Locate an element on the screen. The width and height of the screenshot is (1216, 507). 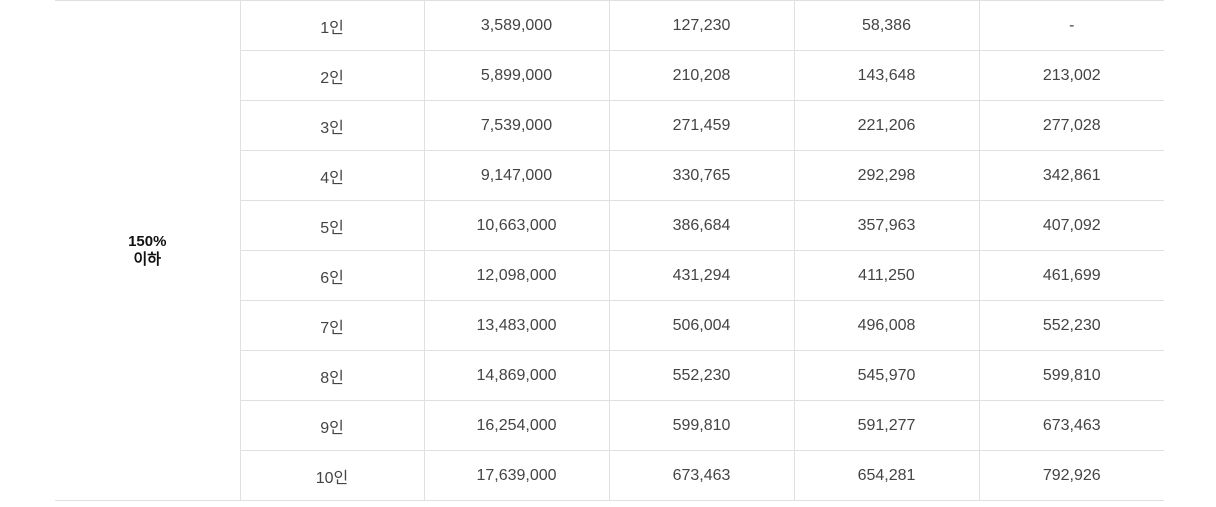
value-cell-1: 14,869,000 is located at coordinates (516, 375).